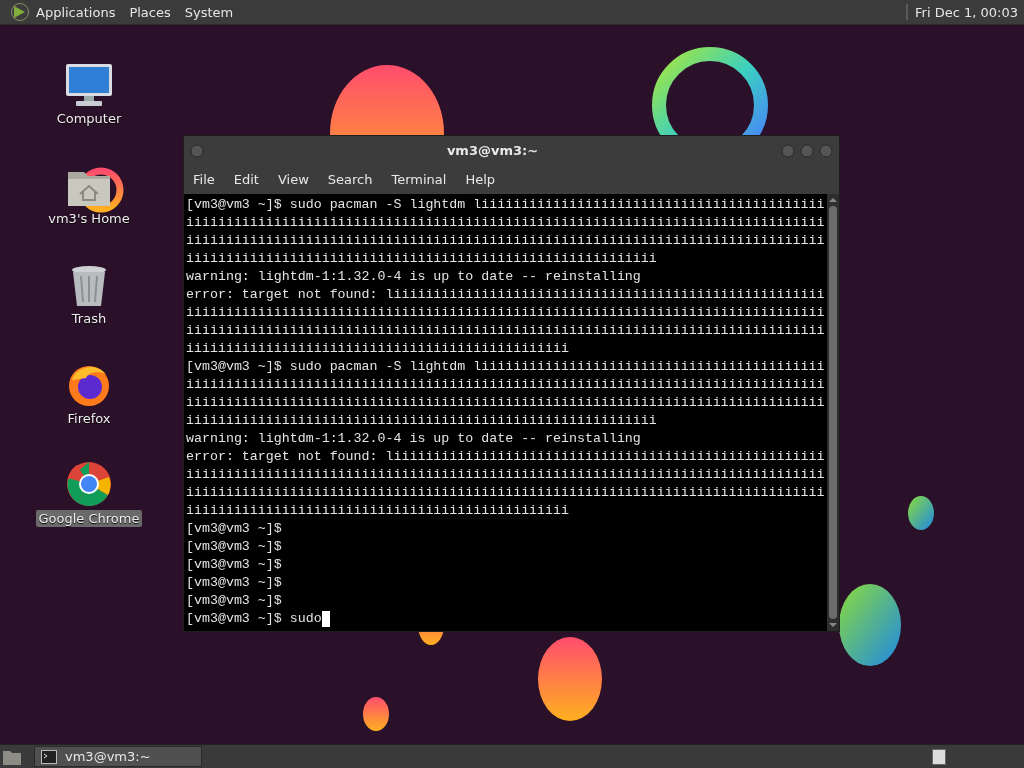  I want to click on icon-label: vm3's Home, so click(89, 218).